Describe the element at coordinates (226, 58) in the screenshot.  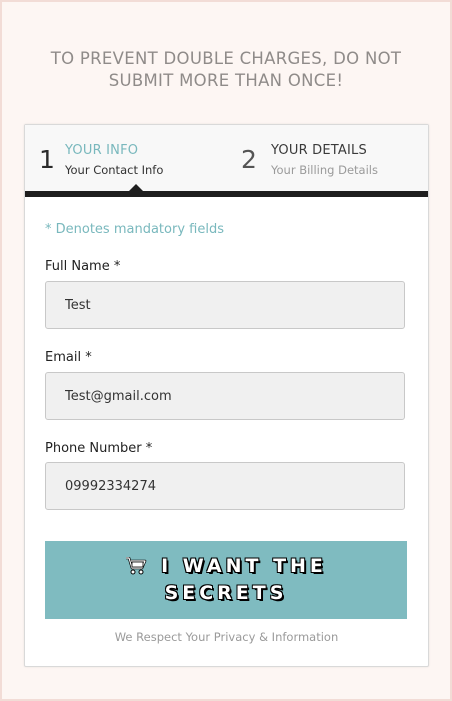
I see `warning-line-1: TO PREVENT DOUBLE CHARGES, DO NOT` at that location.